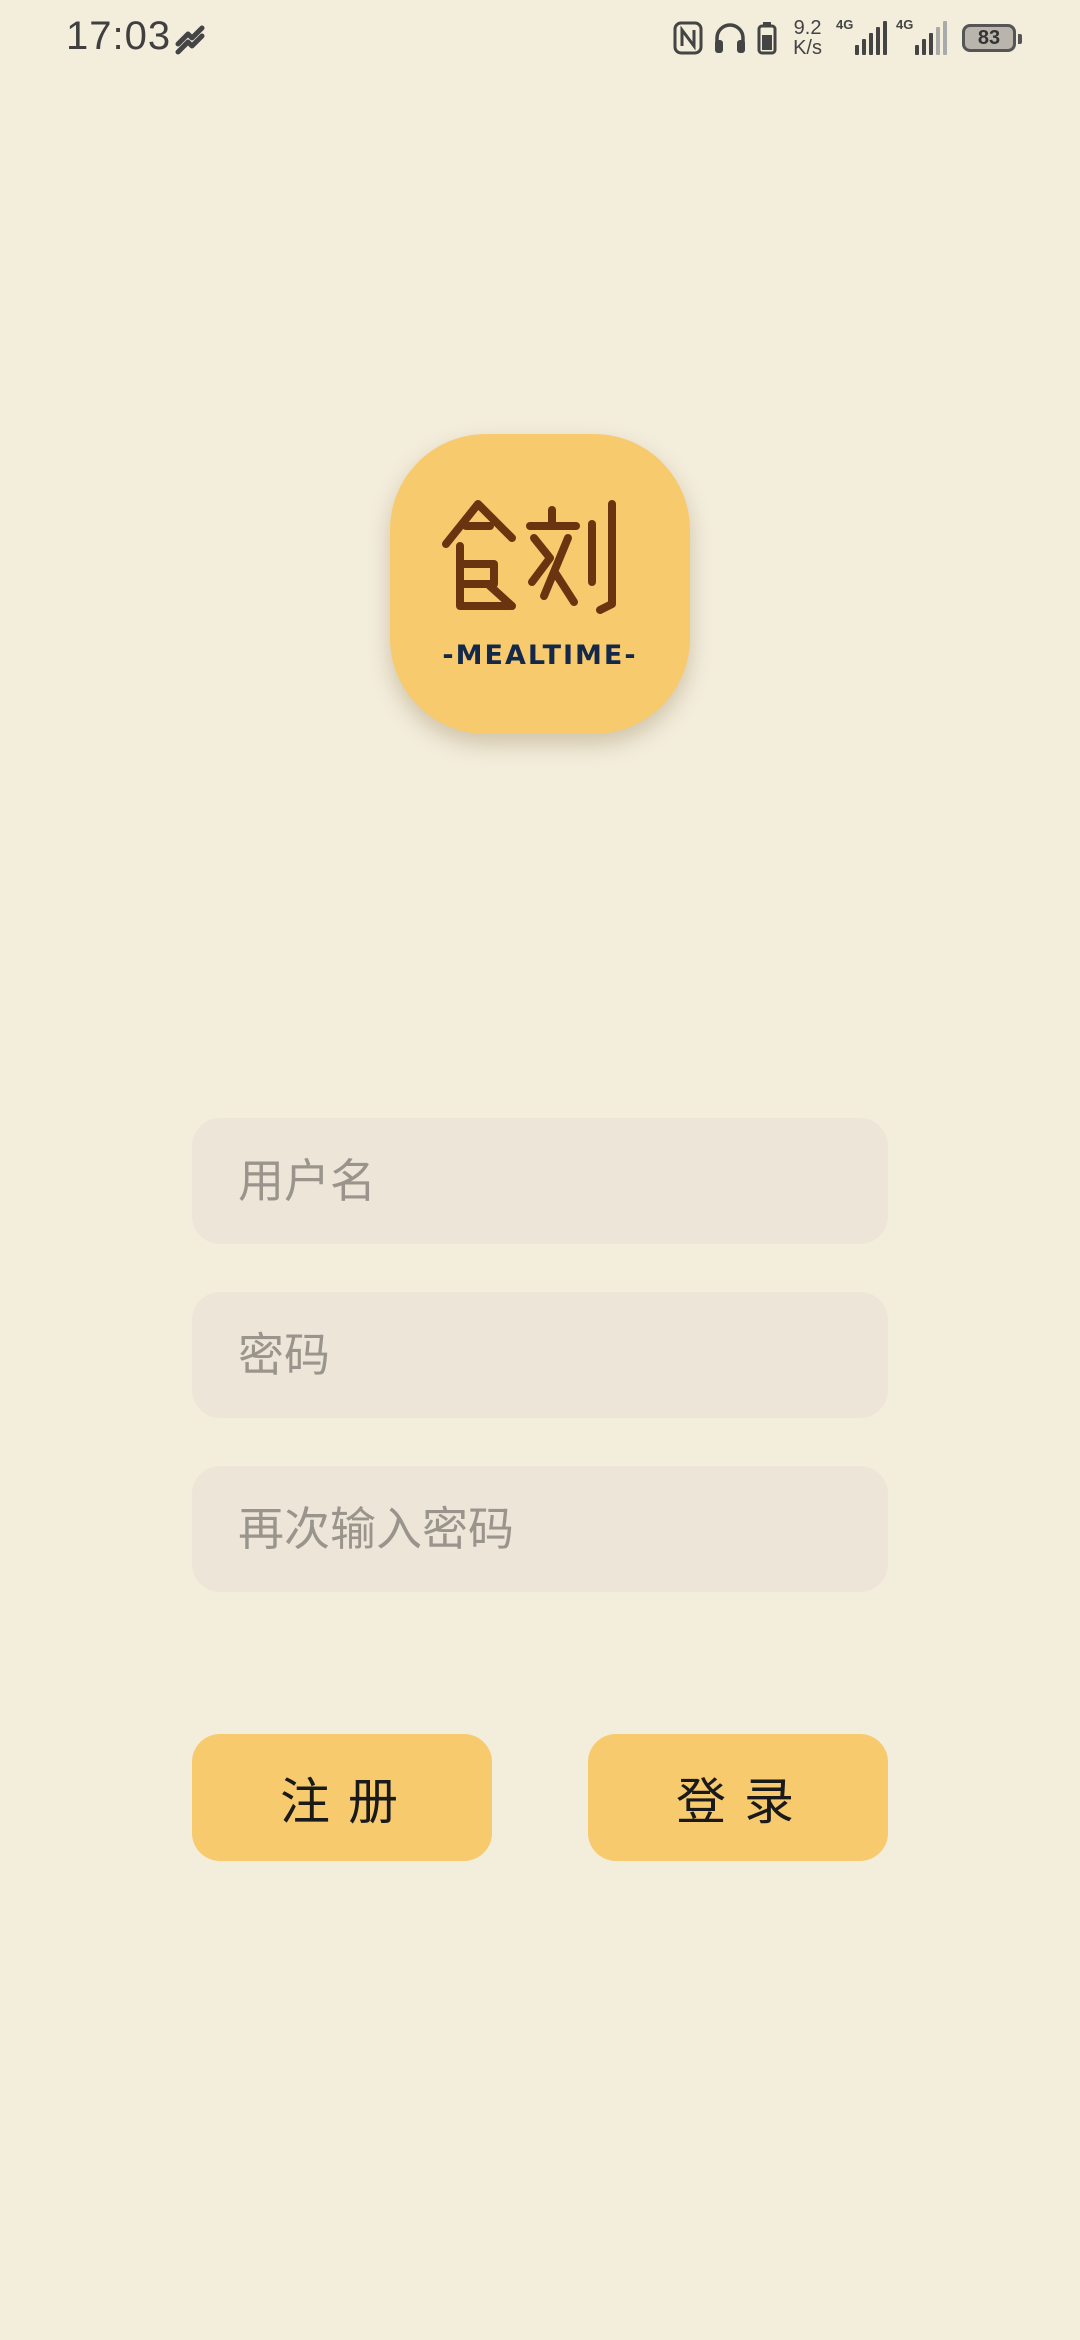 Image resolution: width=1080 pixels, height=2340 pixels. Describe the element at coordinates (119, 36) in the screenshot. I see `status-time: 17:03` at that location.